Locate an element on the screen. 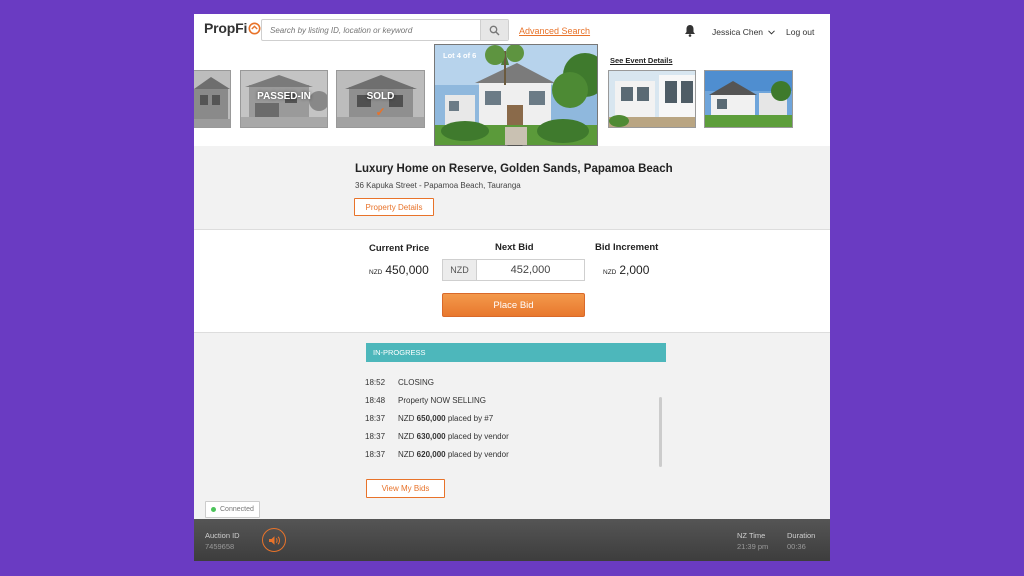 The image size is (1024, 576). property-details-button: Property Details is located at coordinates (394, 207).